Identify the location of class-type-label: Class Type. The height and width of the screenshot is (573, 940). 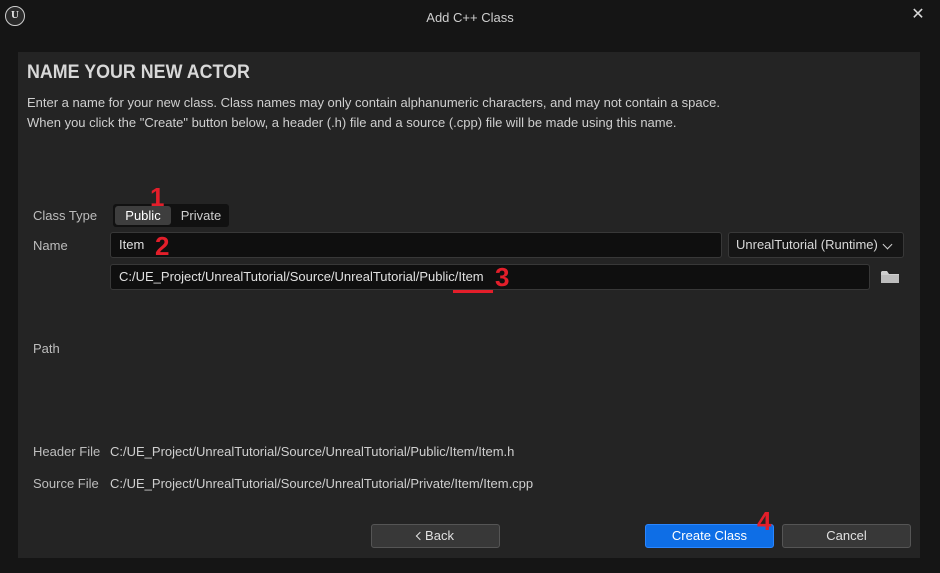
(65, 215).